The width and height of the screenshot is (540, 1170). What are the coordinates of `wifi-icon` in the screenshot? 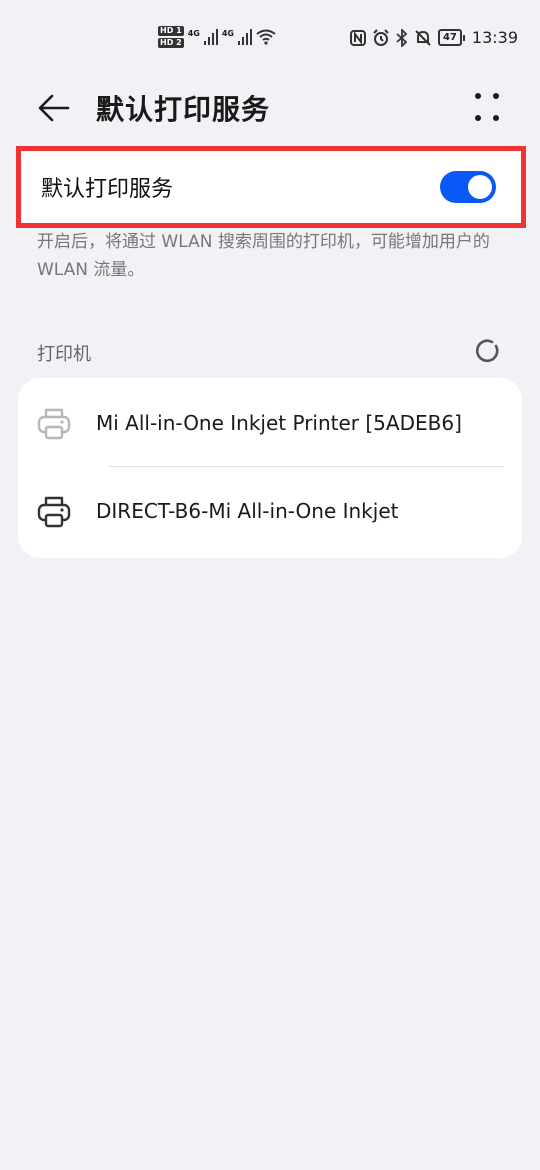 It's located at (266, 37).